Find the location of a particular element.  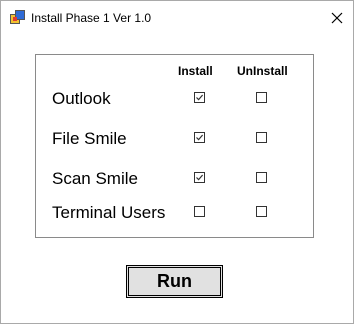

row-label-file-smile: File Smile is located at coordinates (89, 138).